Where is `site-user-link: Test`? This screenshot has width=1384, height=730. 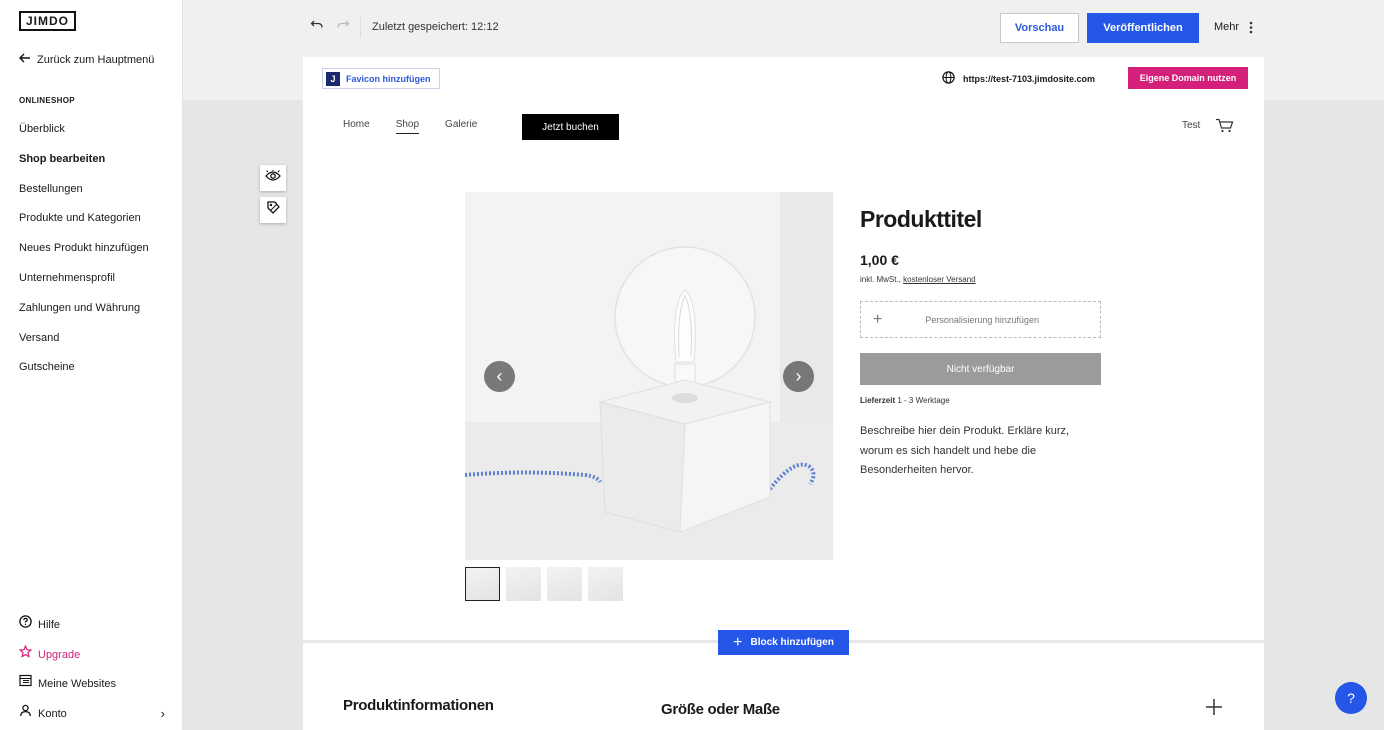
site-user-link: Test is located at coordinates (1191, 125).